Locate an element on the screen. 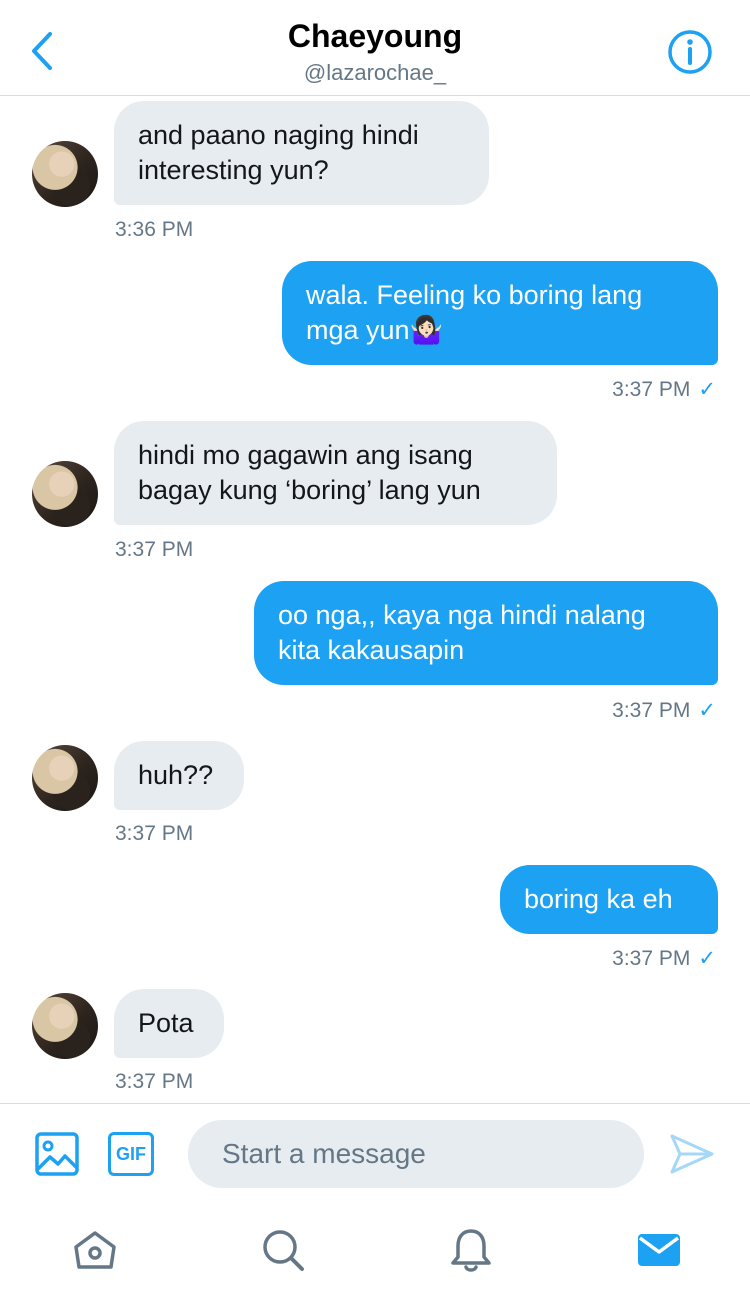  conversation-header: Chaeyoung @lazarochae_ is located at coordinates (375, 48).